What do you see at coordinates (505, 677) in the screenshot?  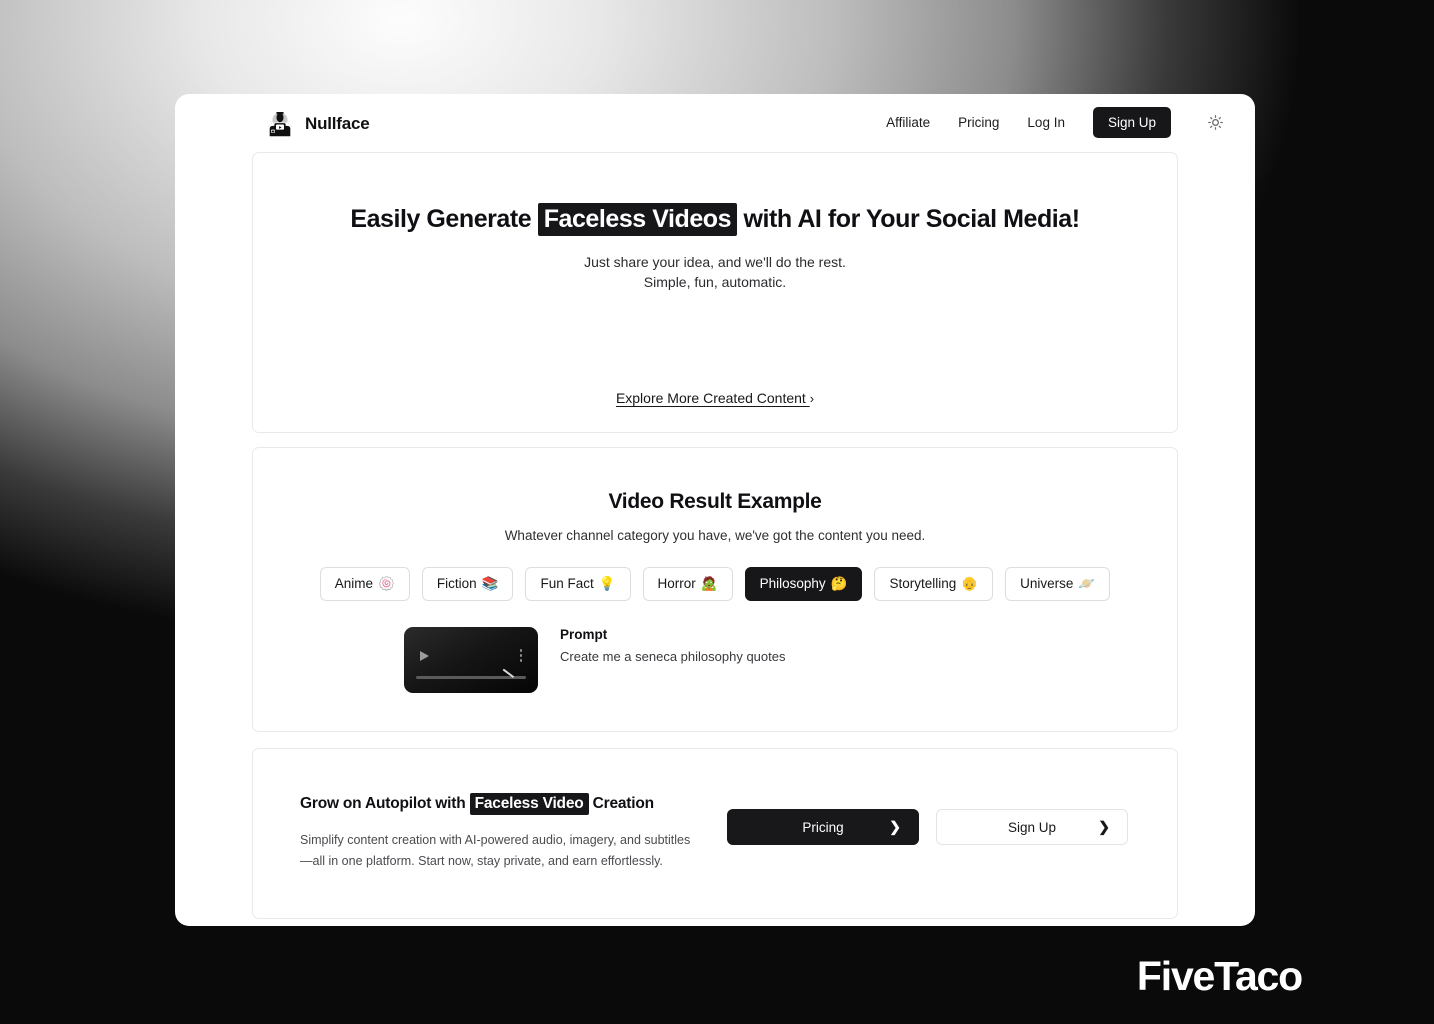 I see `video-progress-marker` at bounding box center [505, 677].